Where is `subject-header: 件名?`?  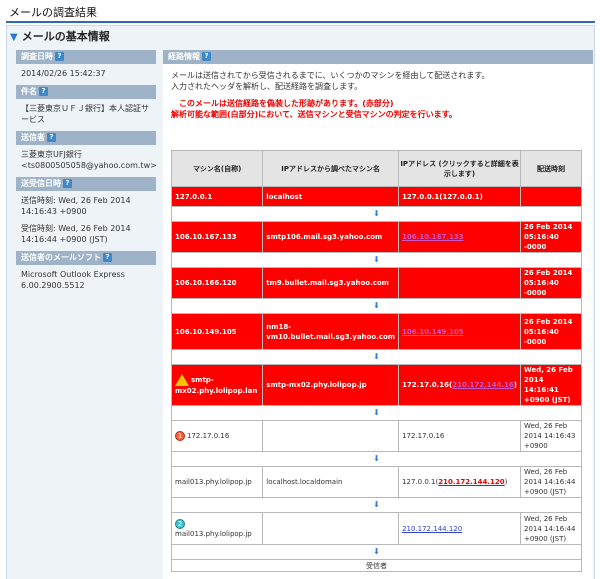
subject-header: 件名? is located at coordinates (86, 92).